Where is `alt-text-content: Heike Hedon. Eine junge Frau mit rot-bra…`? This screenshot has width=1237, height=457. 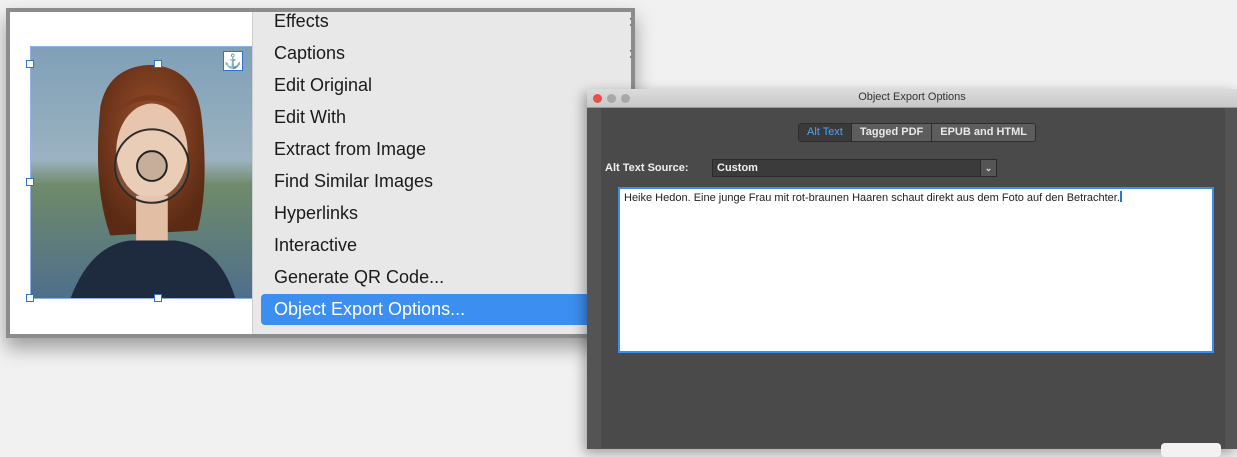
alt-text-content: Heike Hedon. Eine junge Frau mit rot-bra… is located at coordinates (872, 198).